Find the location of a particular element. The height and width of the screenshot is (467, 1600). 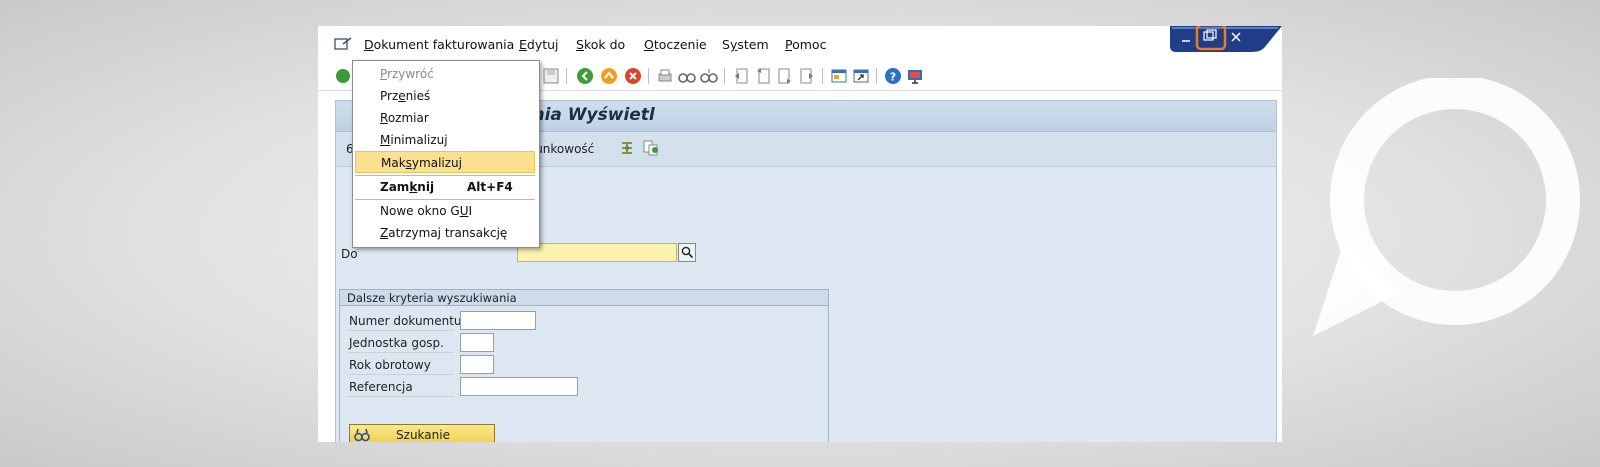

menu-minimize: Minimalizuj is located at coordinates (445, 140).